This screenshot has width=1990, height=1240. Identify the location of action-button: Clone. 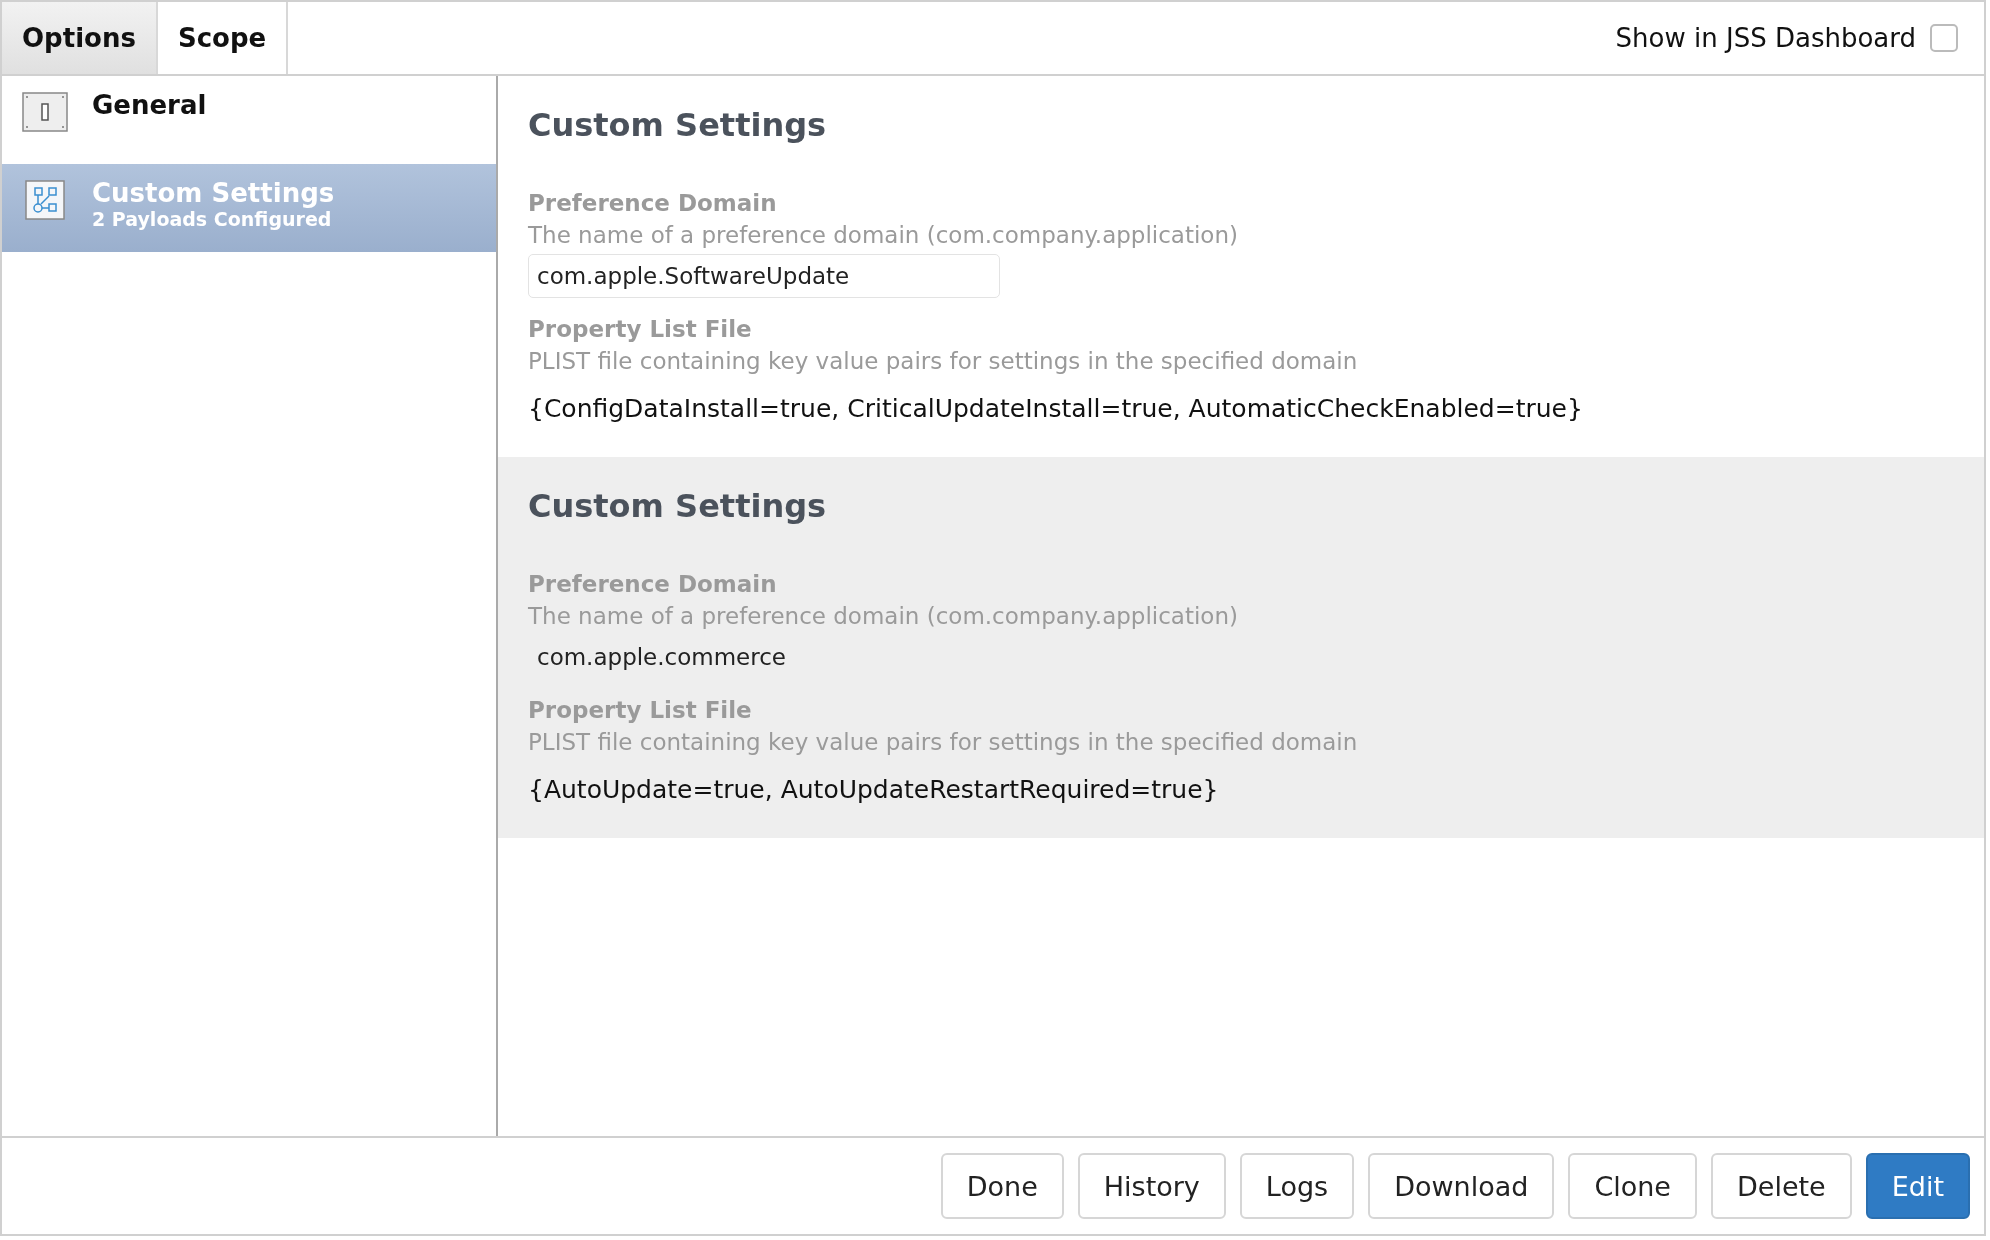
(1632, 1186).